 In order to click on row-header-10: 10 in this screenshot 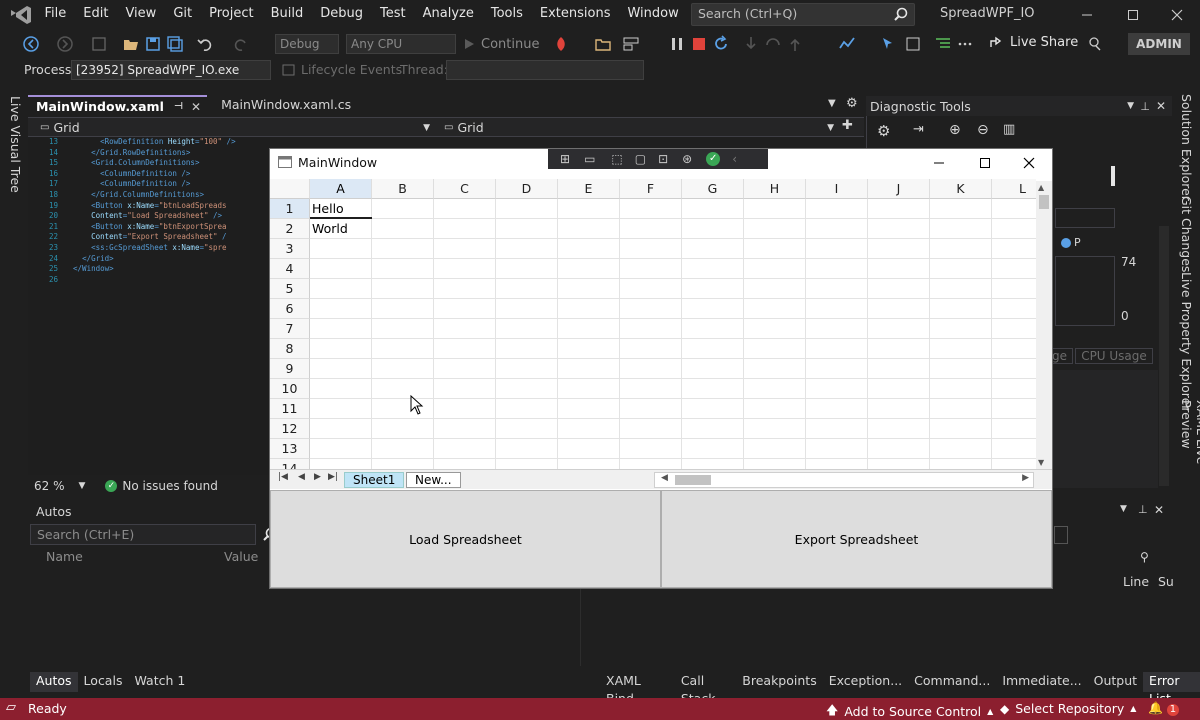, I will do `click(290, 389)`.